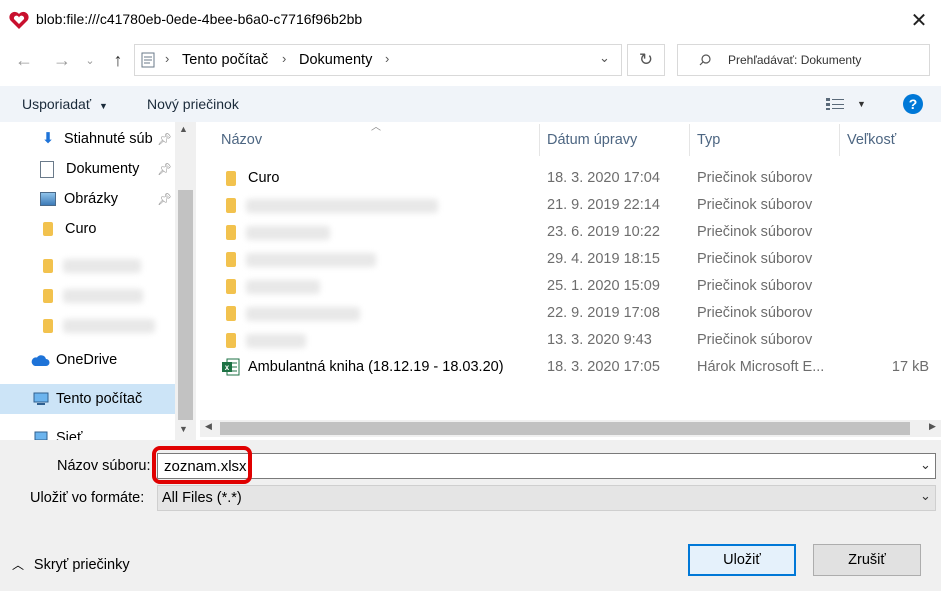  Describe the element at coordinates (910, 367) in the screenshot. I see `file-size: 17 kB` at that location.